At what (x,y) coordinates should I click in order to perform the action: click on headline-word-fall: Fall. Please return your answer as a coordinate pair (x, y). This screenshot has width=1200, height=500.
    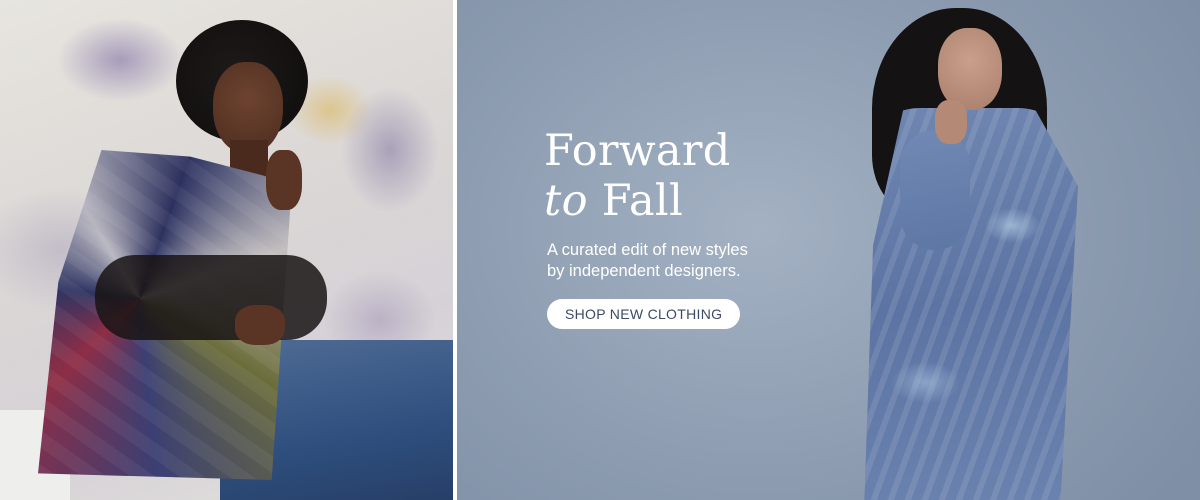
    Looking at the image, I should click on (642, 201).